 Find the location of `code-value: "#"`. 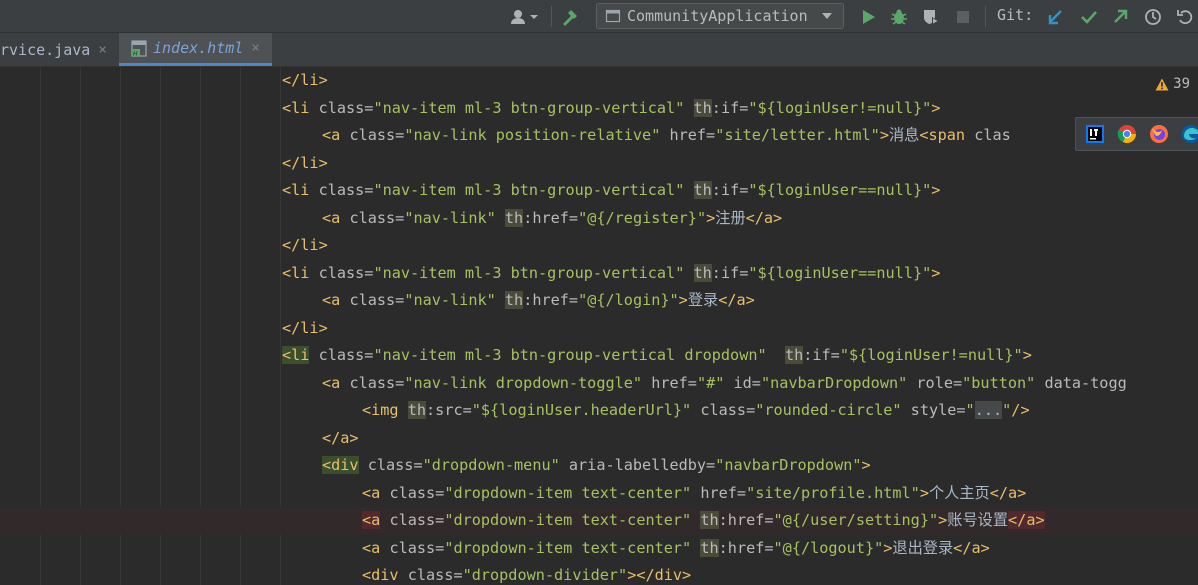

code-value: "#" is located at coordinates (710, 382).